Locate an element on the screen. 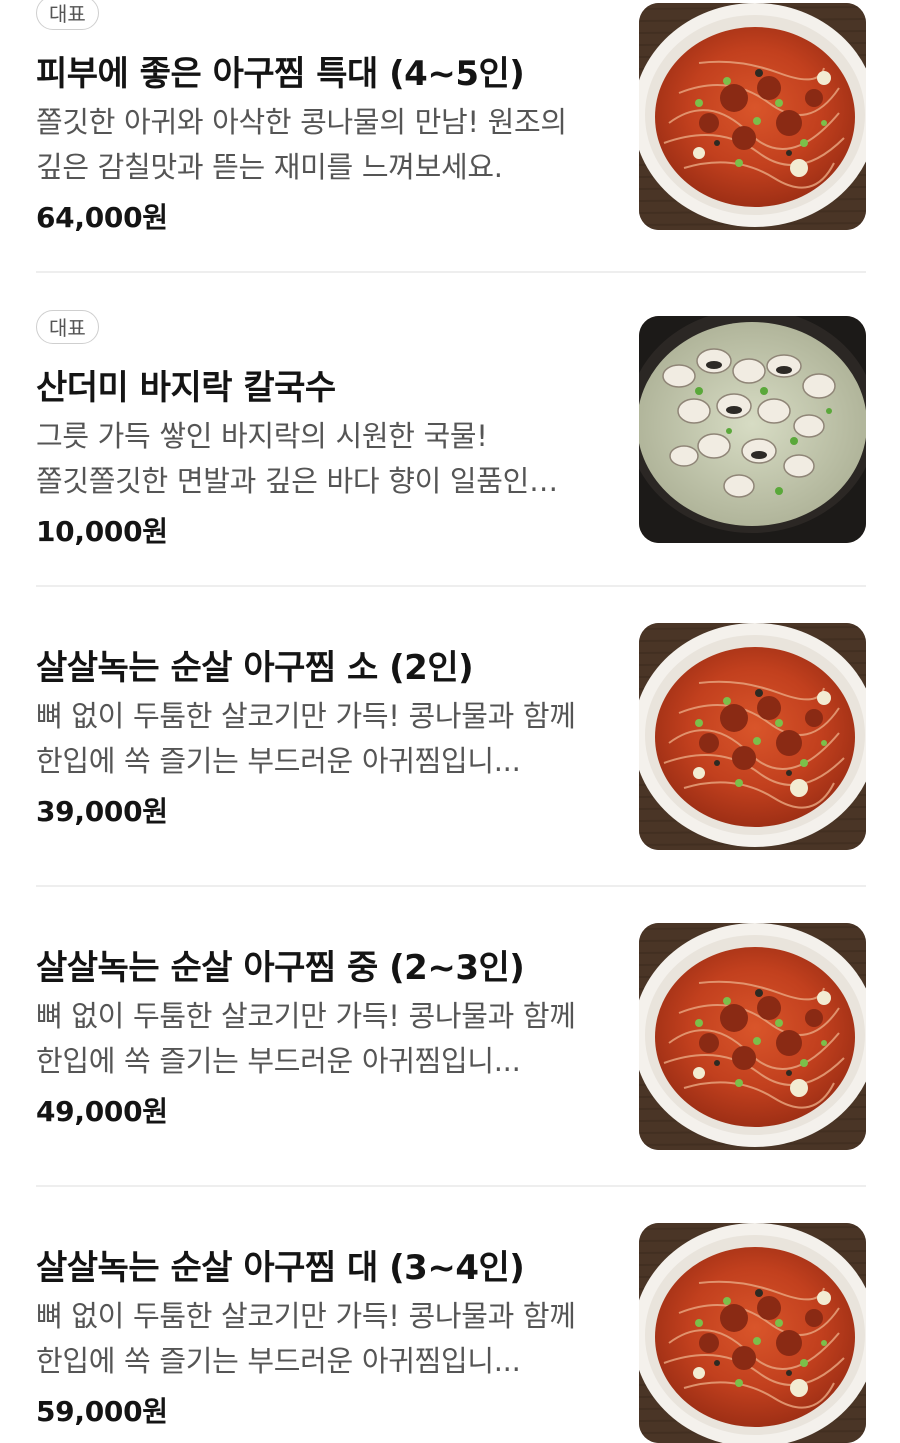 This screenshot has height=1443, width=900. clam-noodle-soup-photo is located at coordinates (752, 429).